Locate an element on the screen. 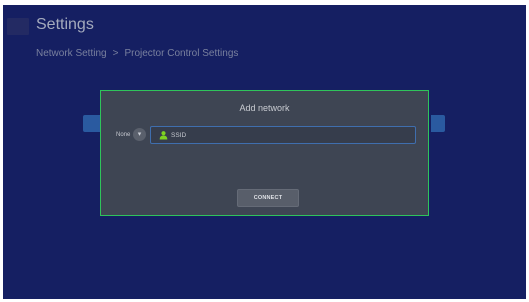  chevron-down-icon: ▾ is located at coordinates (139, 134).